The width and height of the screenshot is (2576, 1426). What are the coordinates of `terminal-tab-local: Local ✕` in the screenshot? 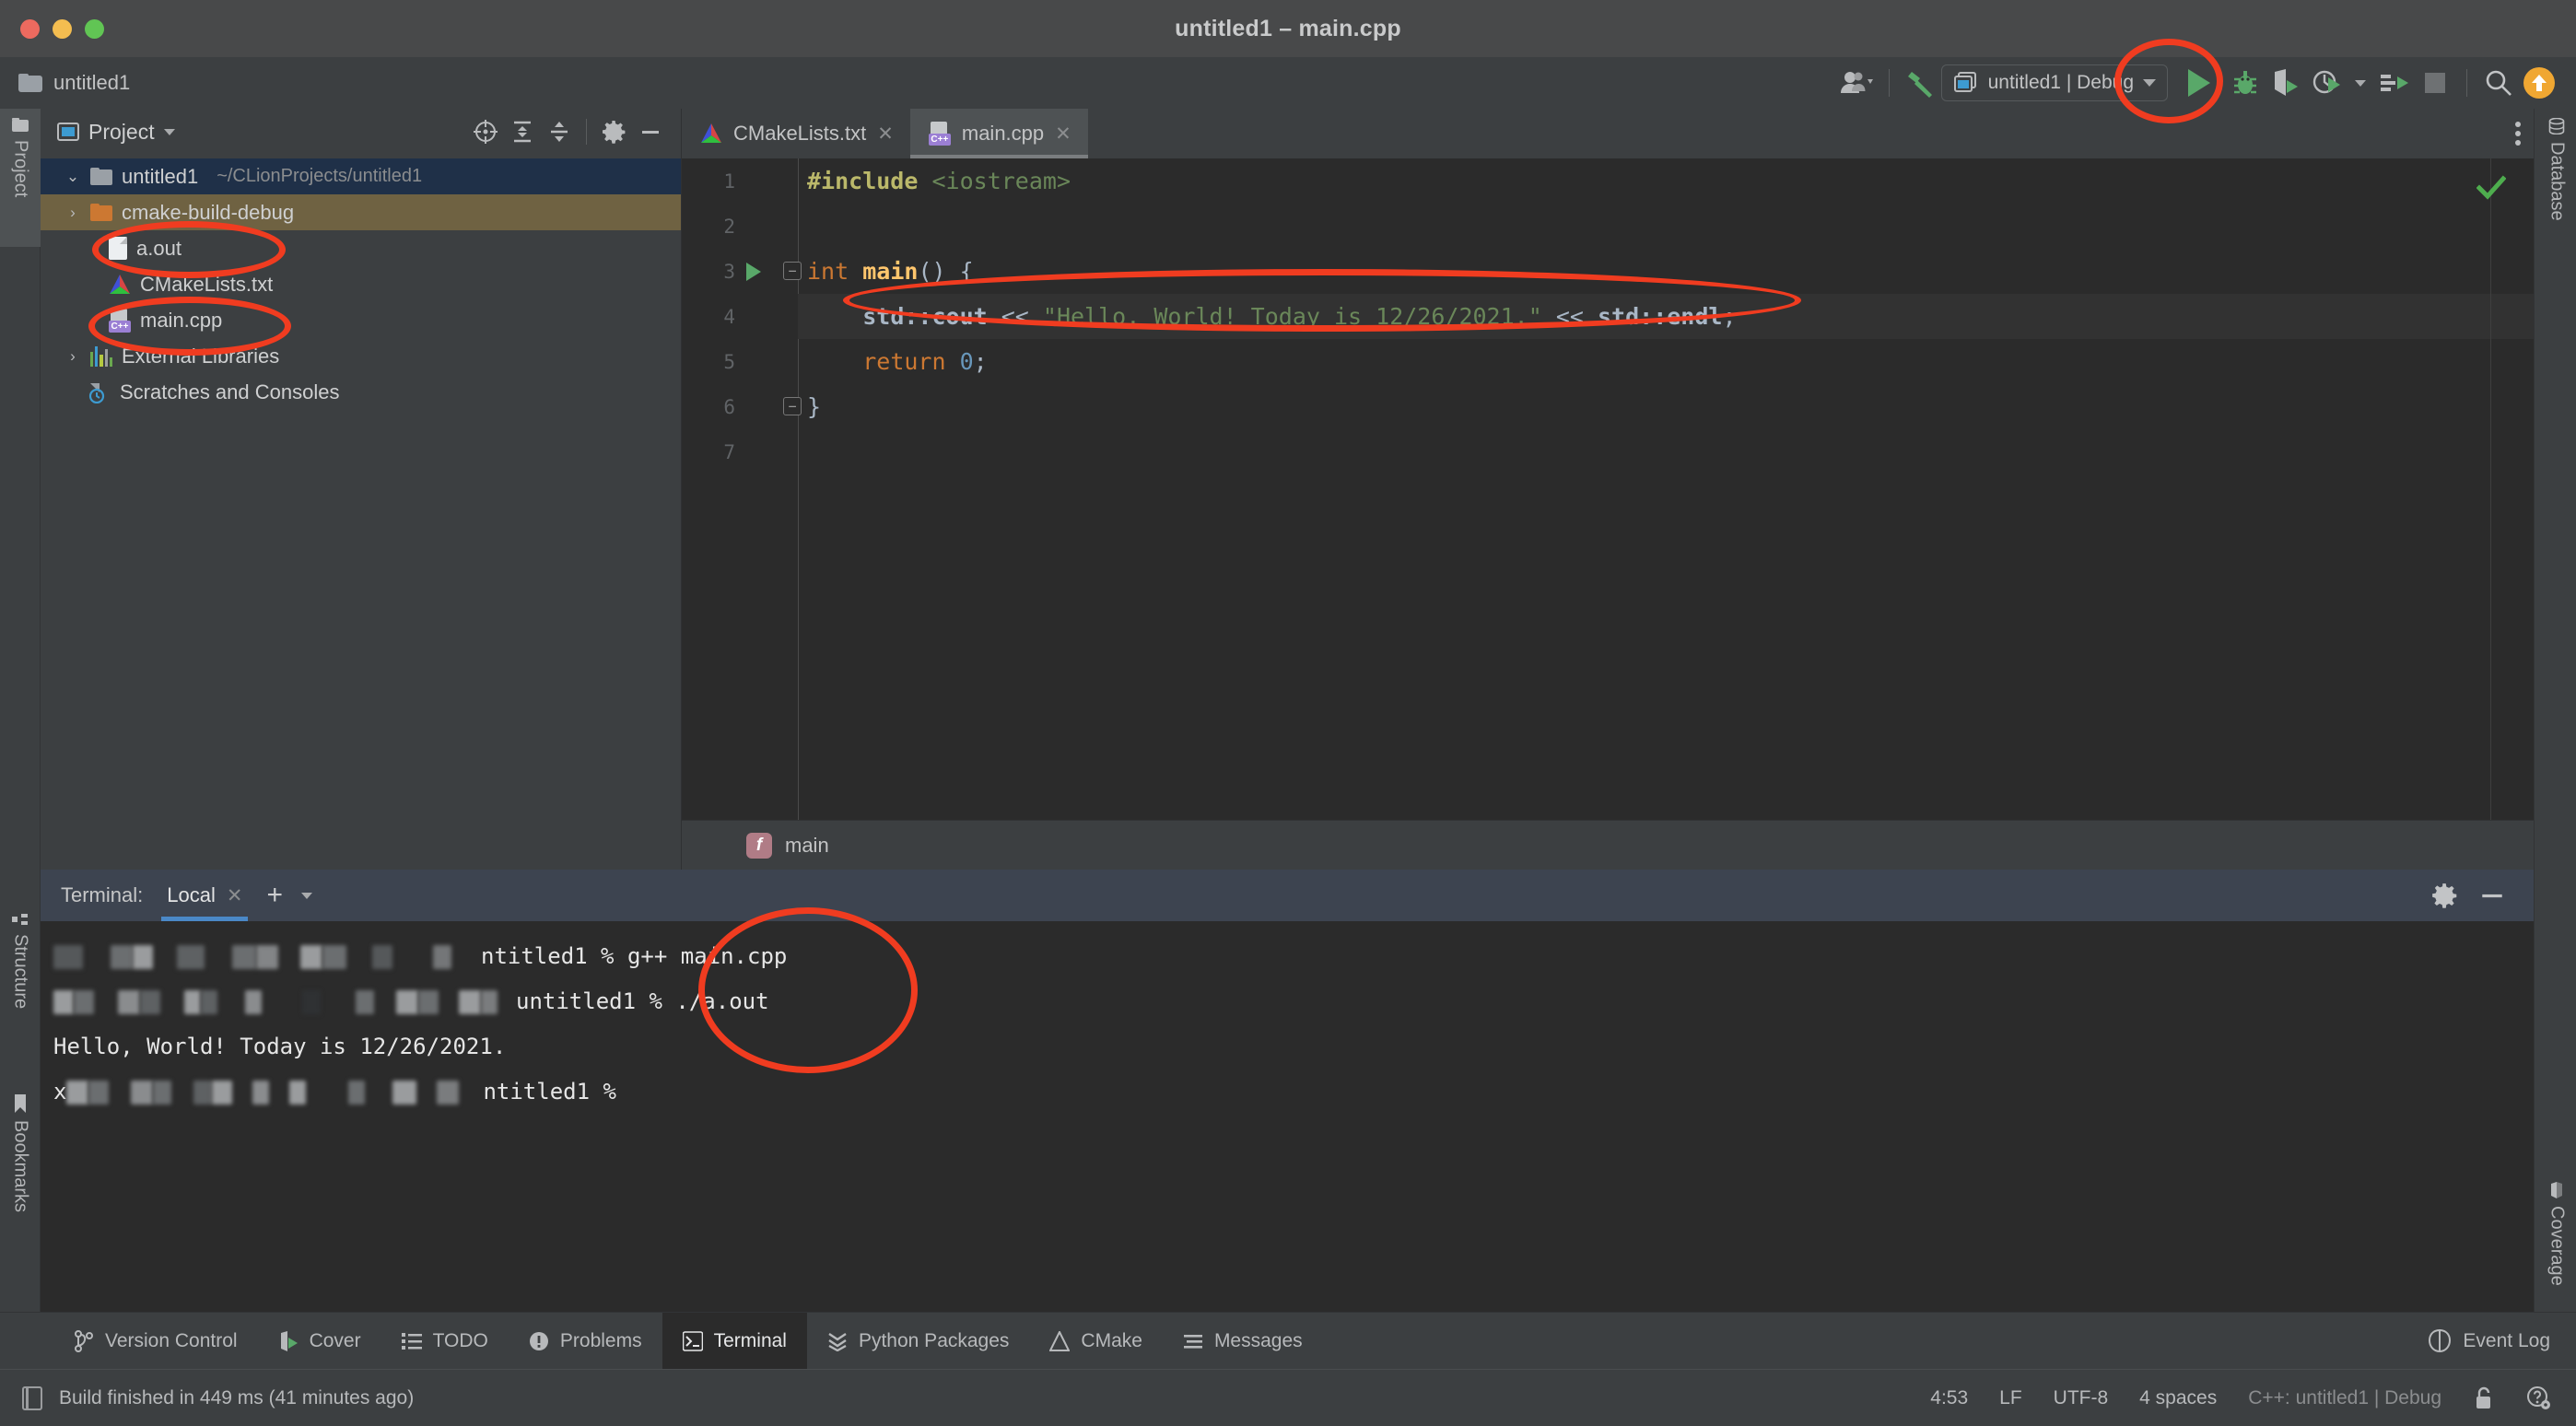 It's located at (205, 895).